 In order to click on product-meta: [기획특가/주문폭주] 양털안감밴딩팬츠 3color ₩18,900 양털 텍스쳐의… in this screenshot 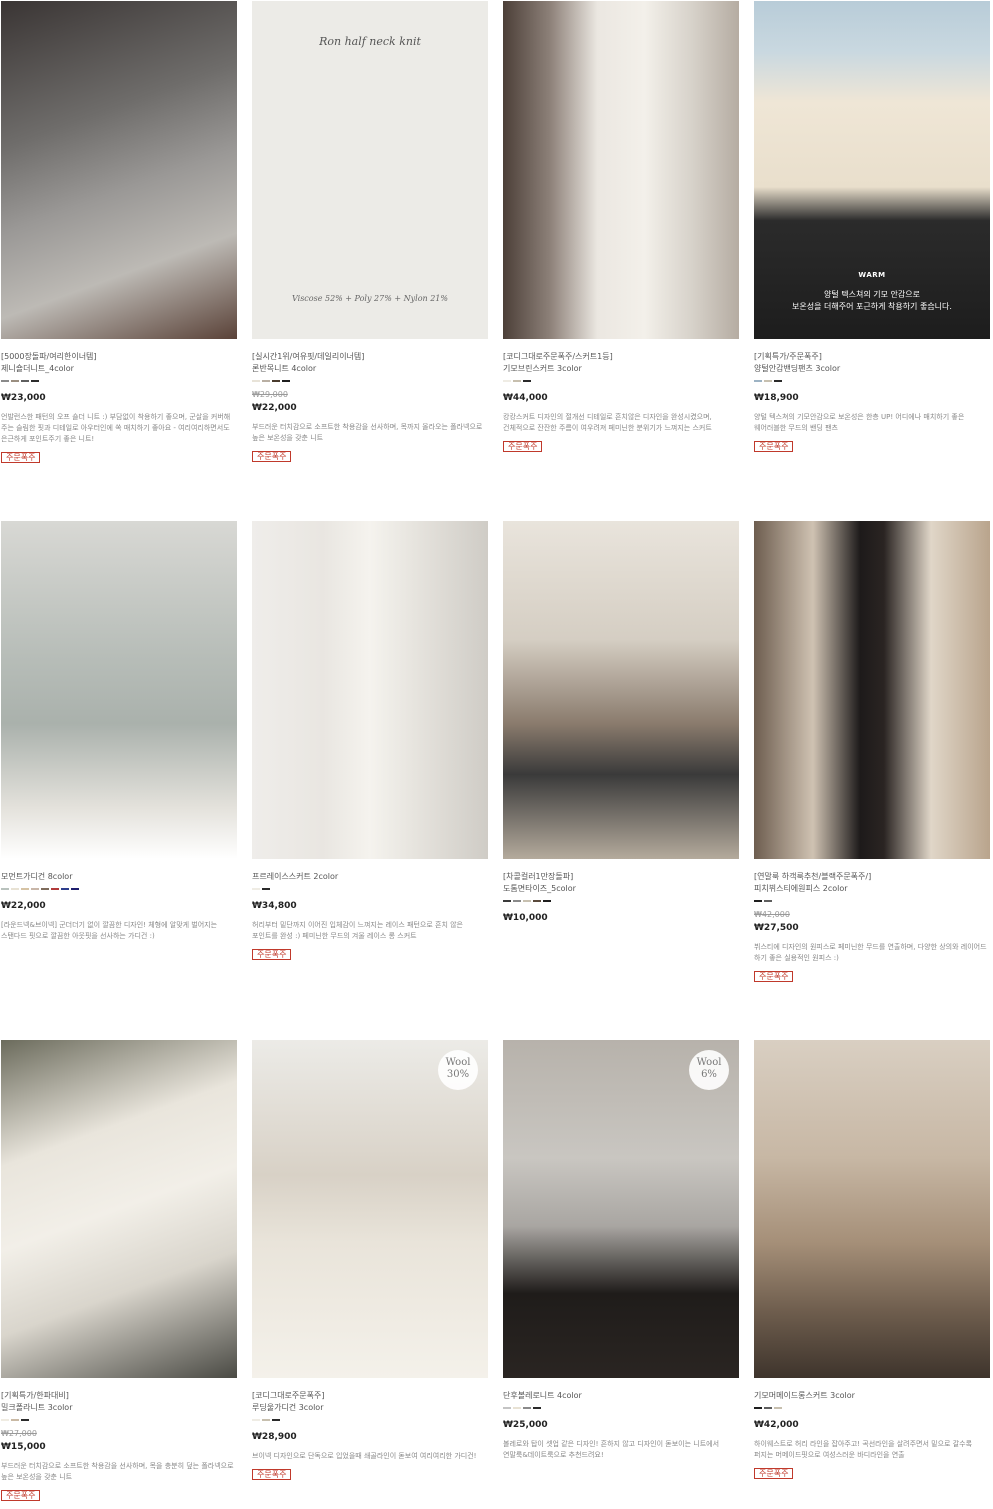, I will do `click(872, 396)`.